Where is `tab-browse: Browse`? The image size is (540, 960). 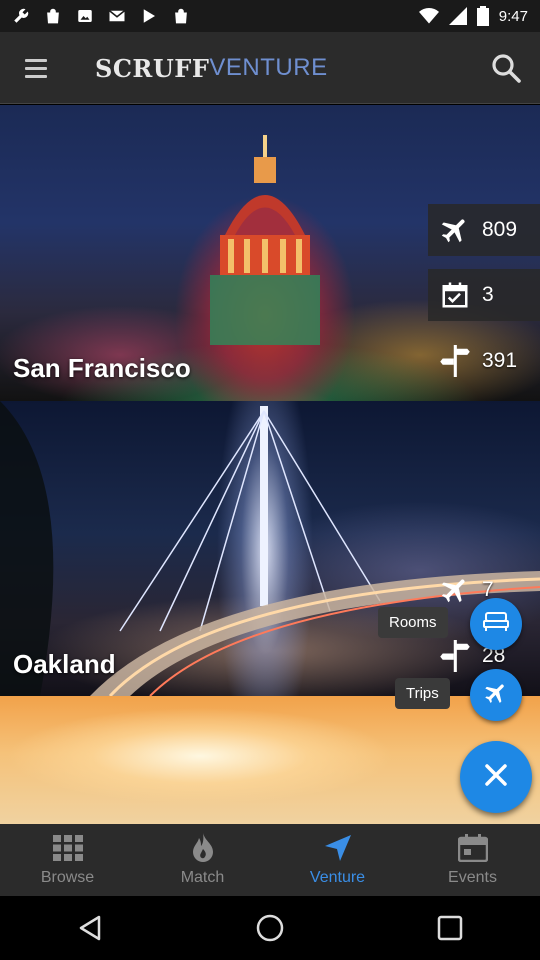 tab-browse: Browse is located at coordinates (67, 860).